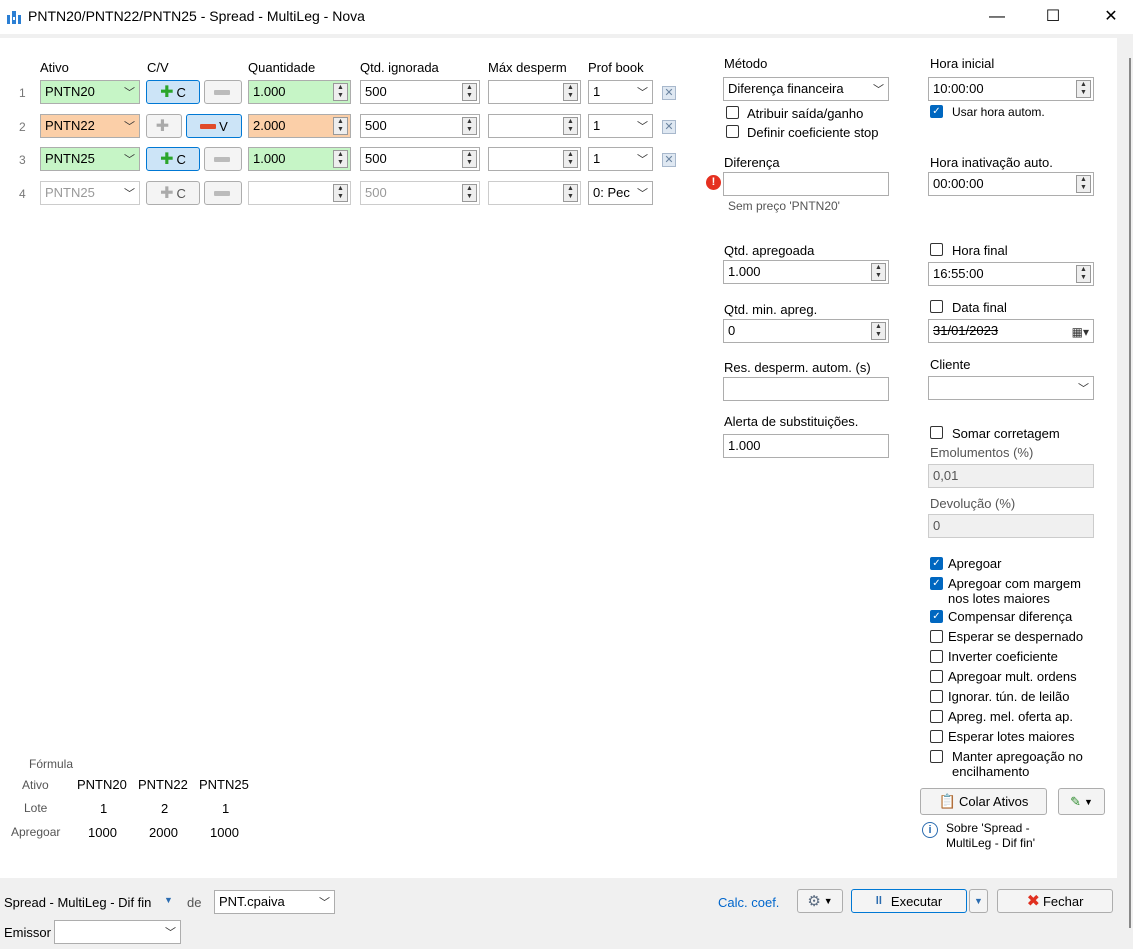 The width and height of the screenshot is (1133, 949). Describe the element at coordinates (1011, 184) in the screenshot. I see `hora-inativacao-input: 00:00:00 ▲ ▼` at that location.